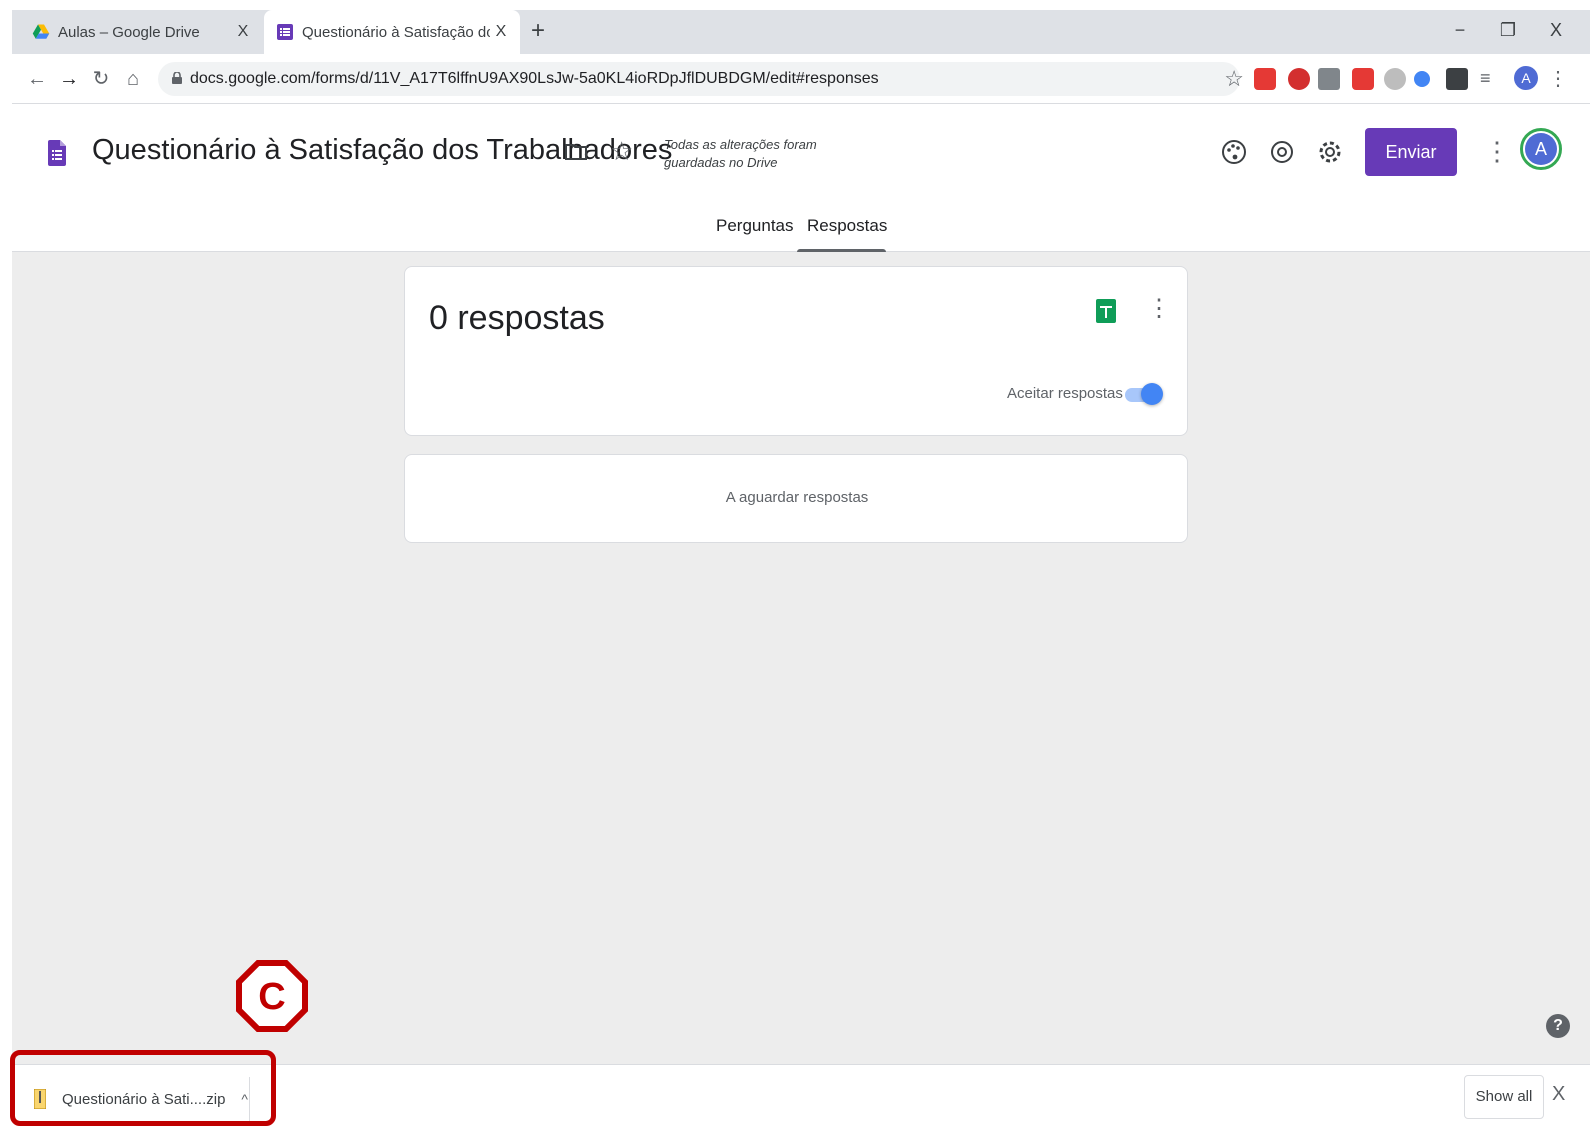 The height and width of the screenshot is (1140, 1590). I want to click on tab-title: Questionário à Satisfação dos Tra, so click(396, 32).